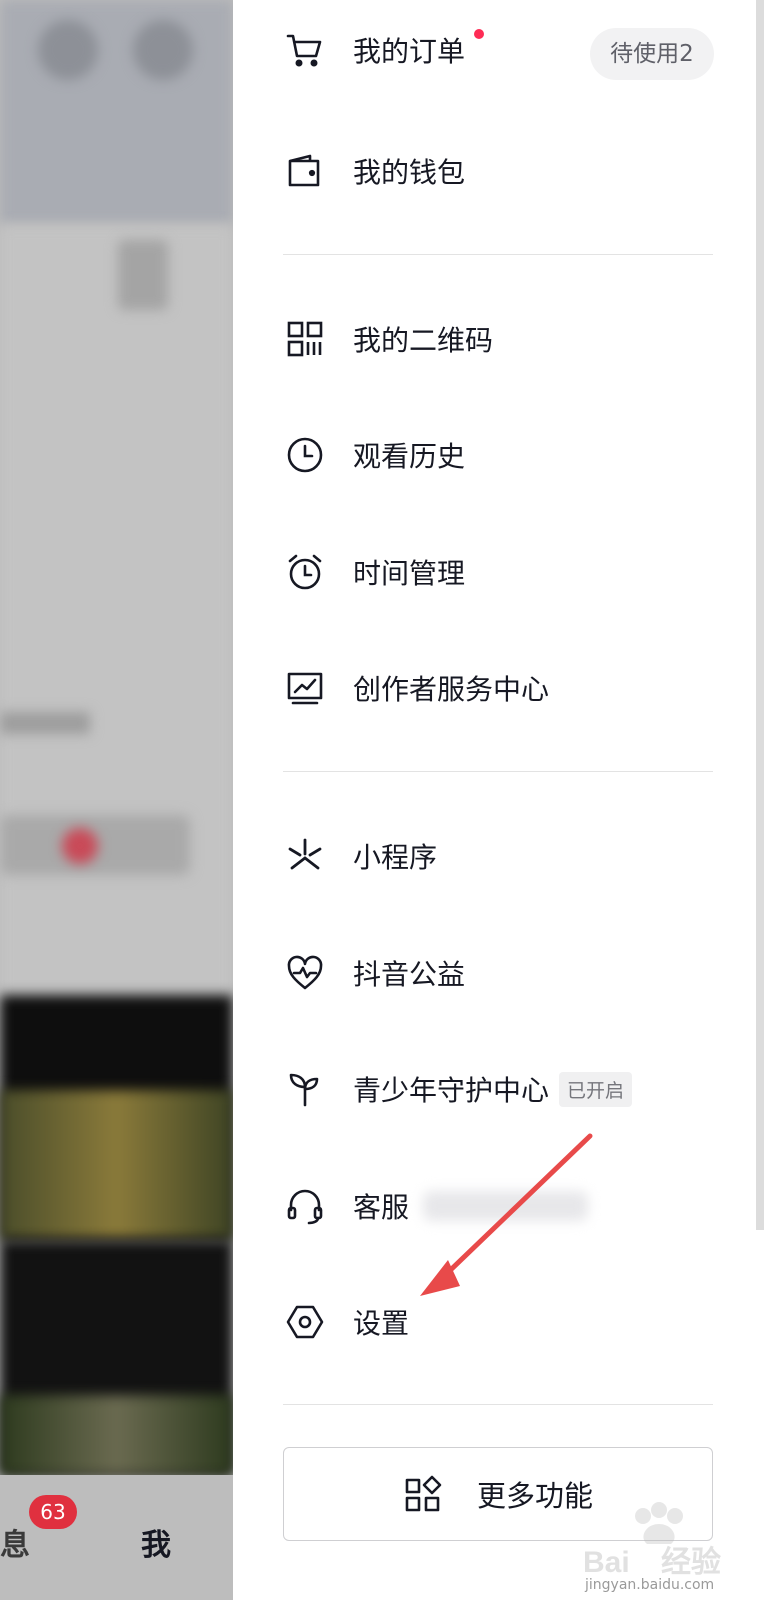 The image size is (764, 1600). Describe the element at coordinates (498, 856) in the screenshot. I see `menu-item-mini-programs: 小程序` at that location.